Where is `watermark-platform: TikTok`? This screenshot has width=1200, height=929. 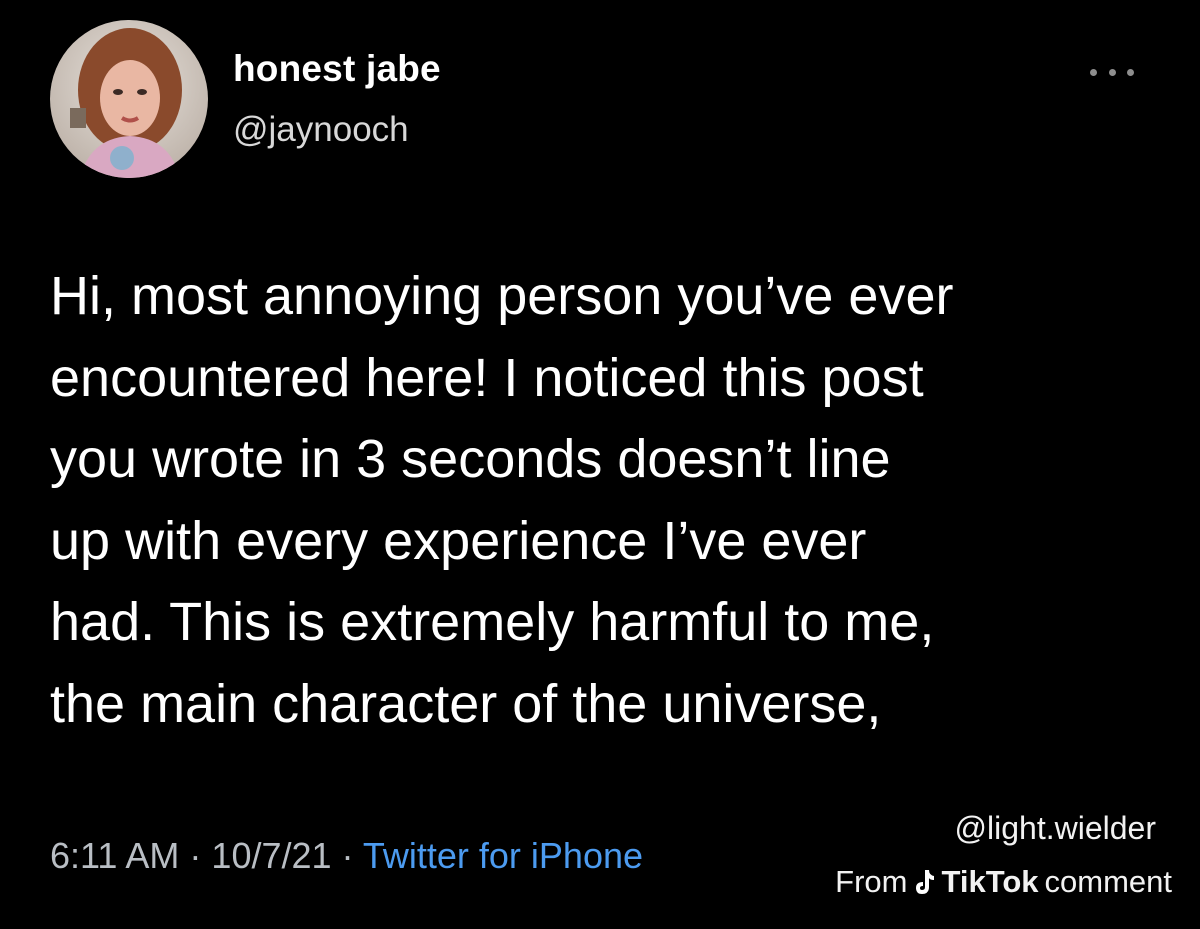
watermark-platform: TikTok is located at coordinates (990, 881).